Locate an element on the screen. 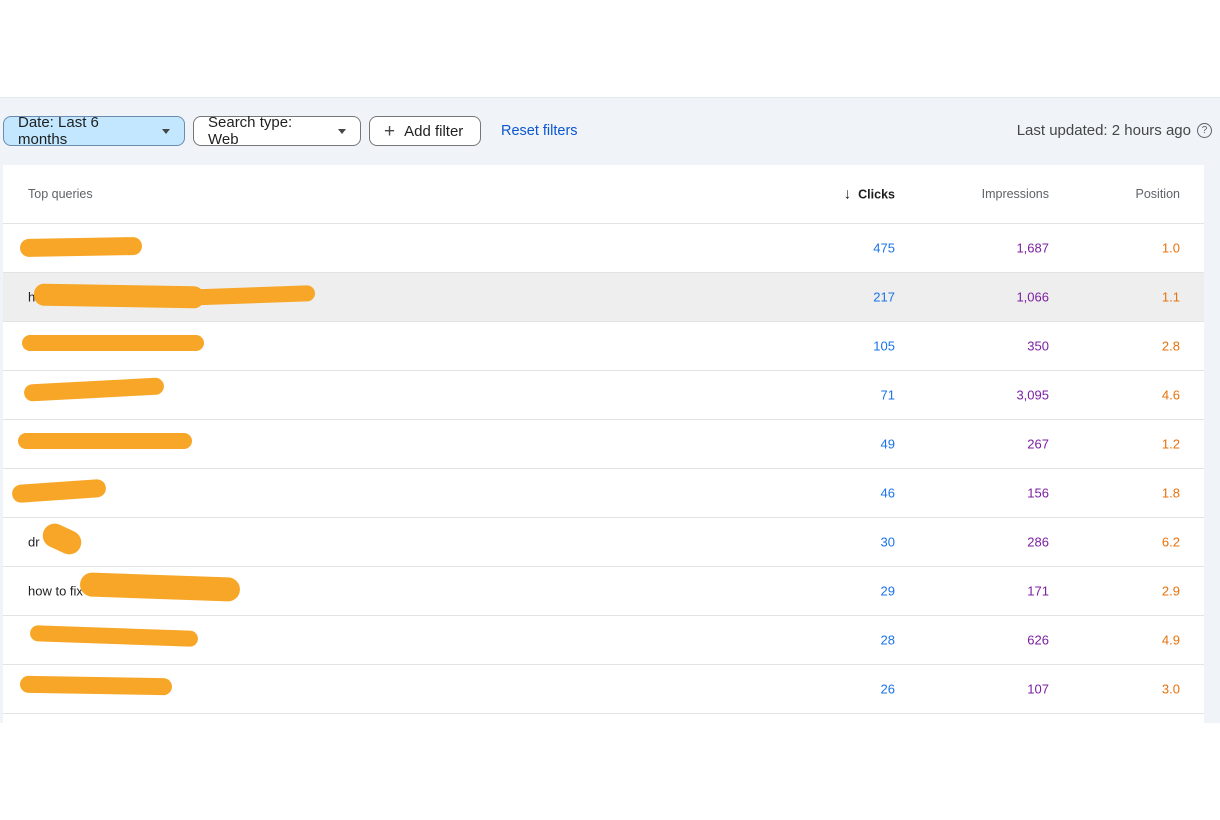  reset-filters-link: Reset filters is located at coordinates (539, 131).